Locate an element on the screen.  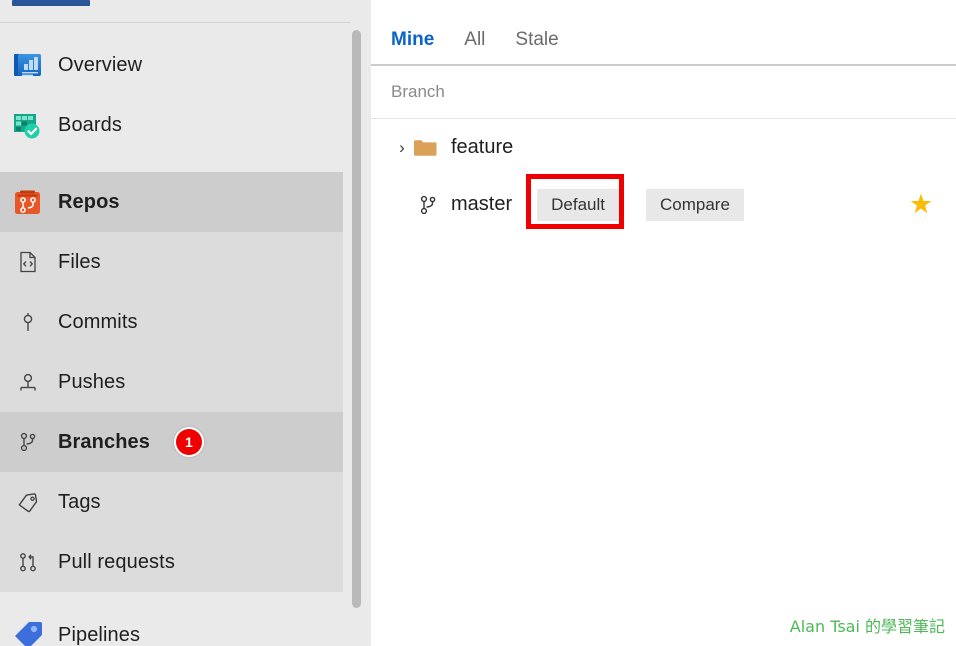
pull-request-icon is located at coordinates (28, 562).